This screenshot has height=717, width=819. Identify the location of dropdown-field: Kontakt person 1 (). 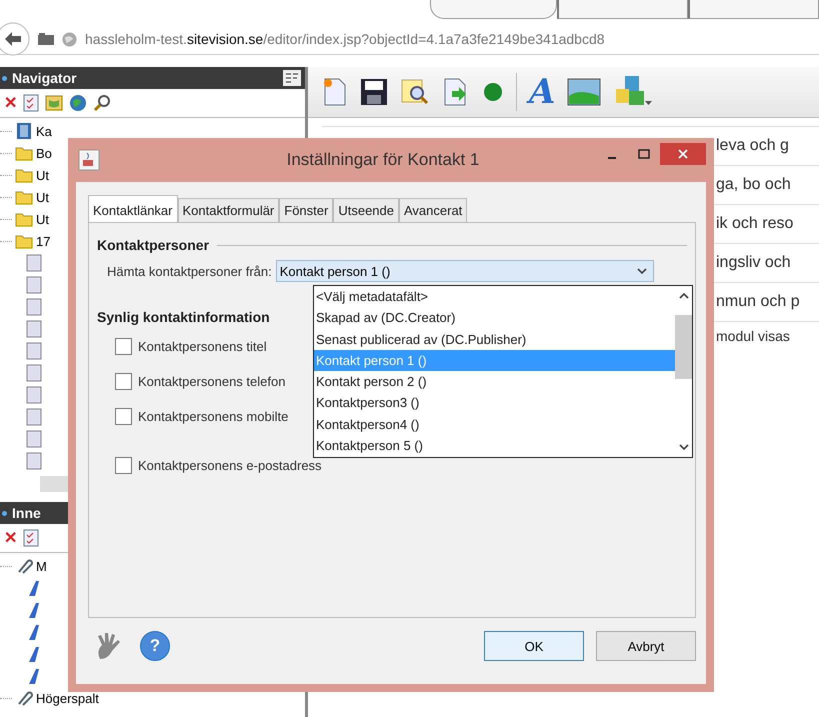
(465, 271).